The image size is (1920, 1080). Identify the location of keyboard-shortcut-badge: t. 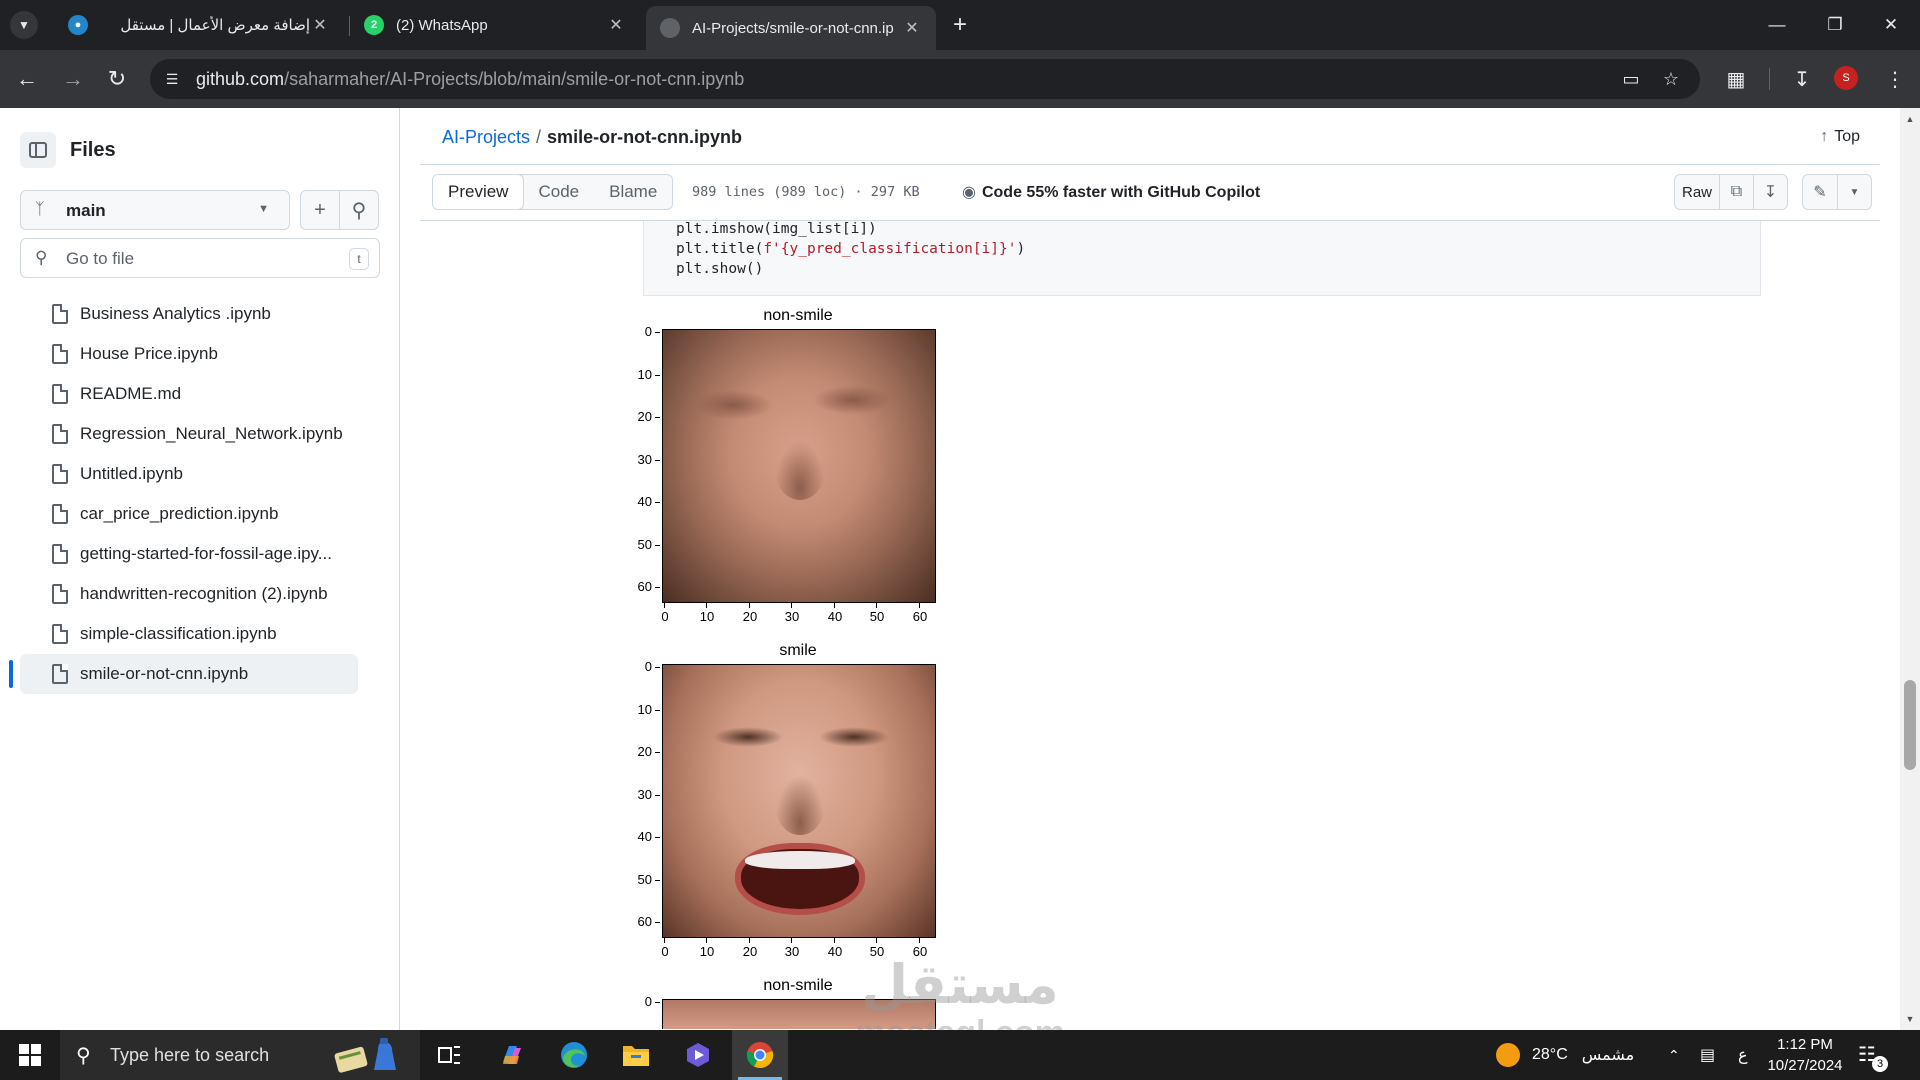
(359, 259).